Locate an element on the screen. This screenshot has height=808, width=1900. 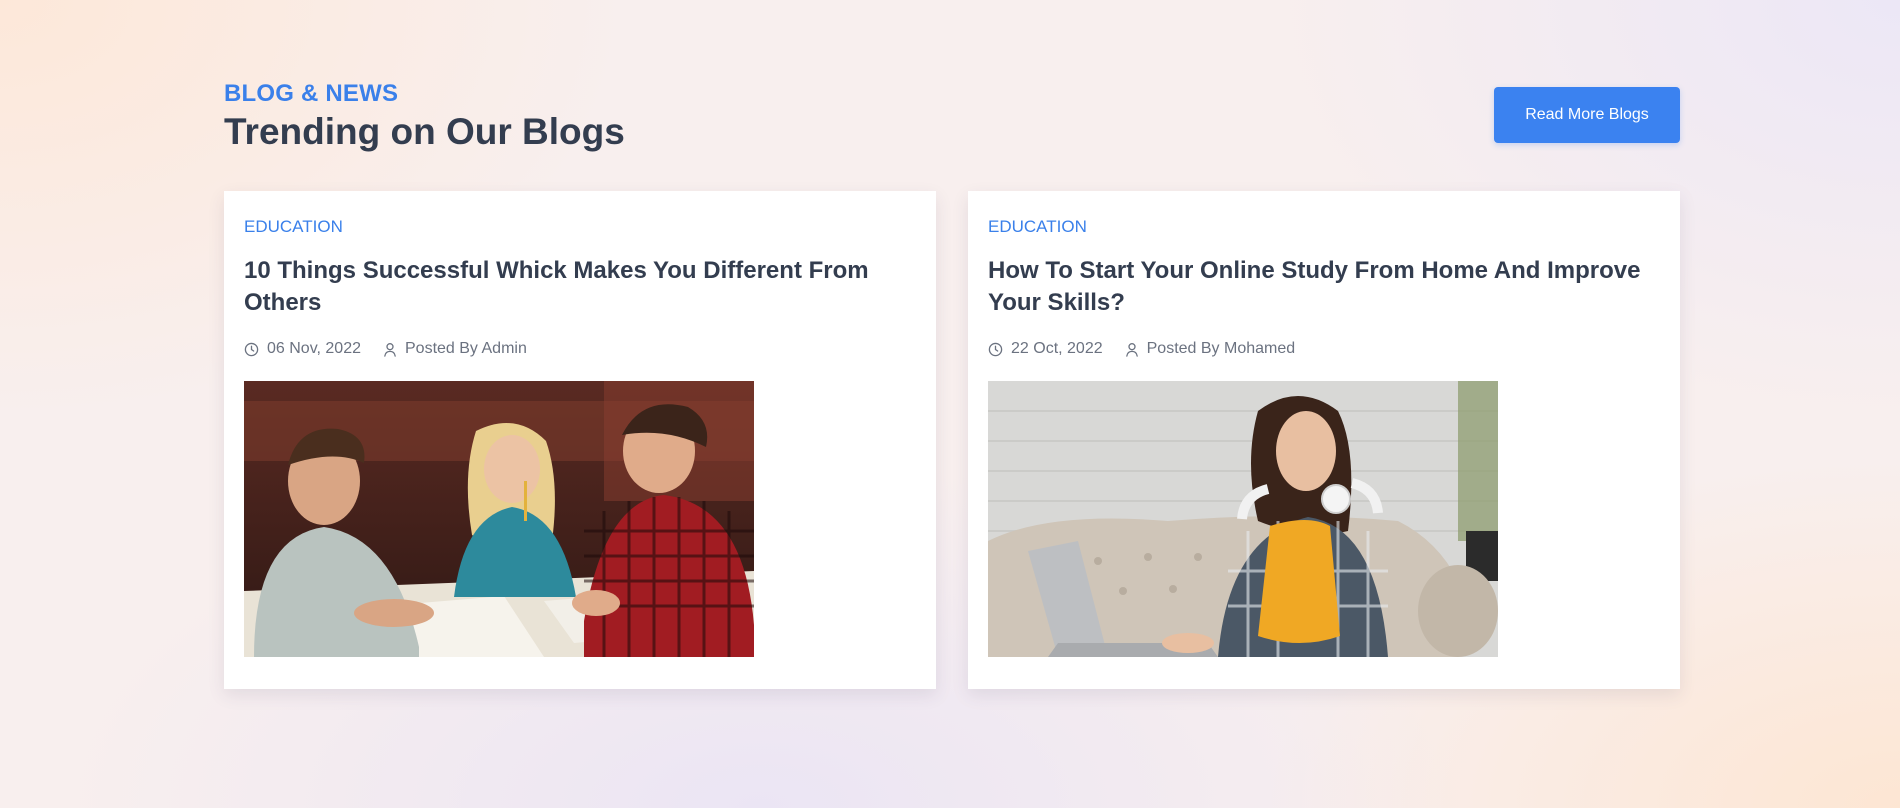
section-kicker: BLOG & NEWS is located at coordinates (311, 93).